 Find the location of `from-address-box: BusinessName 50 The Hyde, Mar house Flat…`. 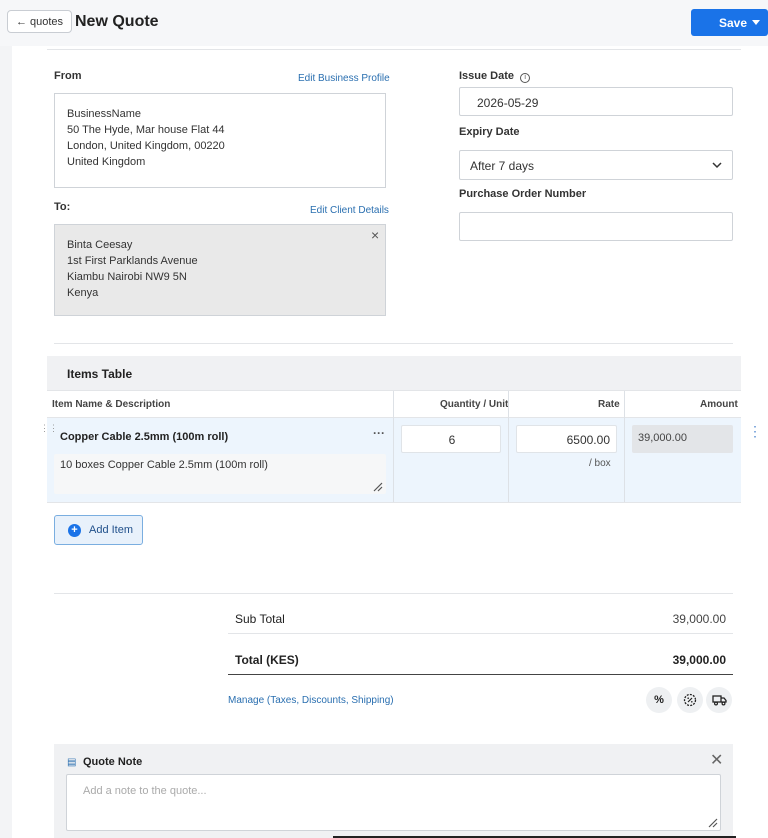

from-address-box: BusinessName 50 The Hyde, Mar house Flat… is located at coordinates (220, 140).